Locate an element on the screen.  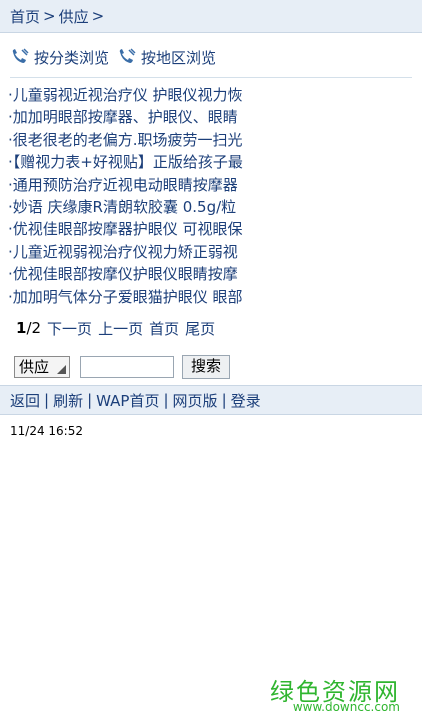
breadcrumb-home-link: 首页 is located at coordinates (25, 16).